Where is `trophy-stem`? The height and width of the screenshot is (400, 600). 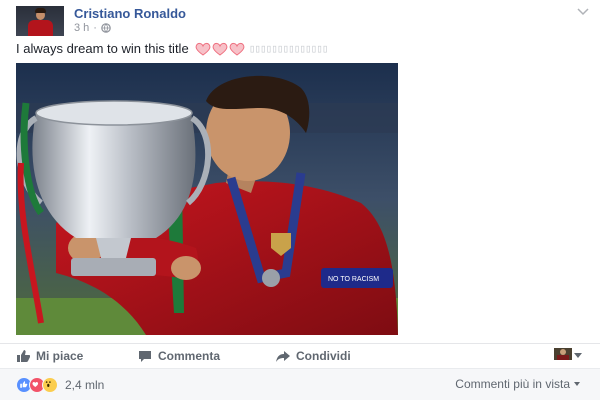 trophy-stem is located at coordinates (113, 248).